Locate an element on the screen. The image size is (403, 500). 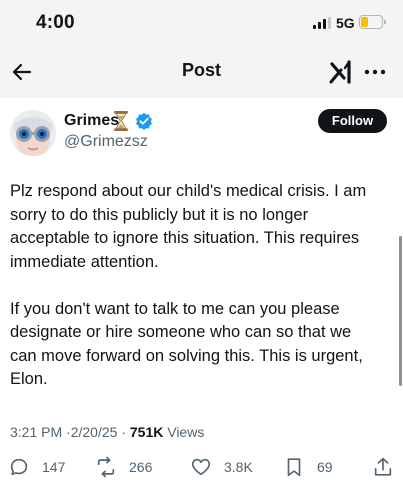
tweet-meta: 3:21 PM ·2/20/25 · 751K Views is located at coordinates (107, 432).